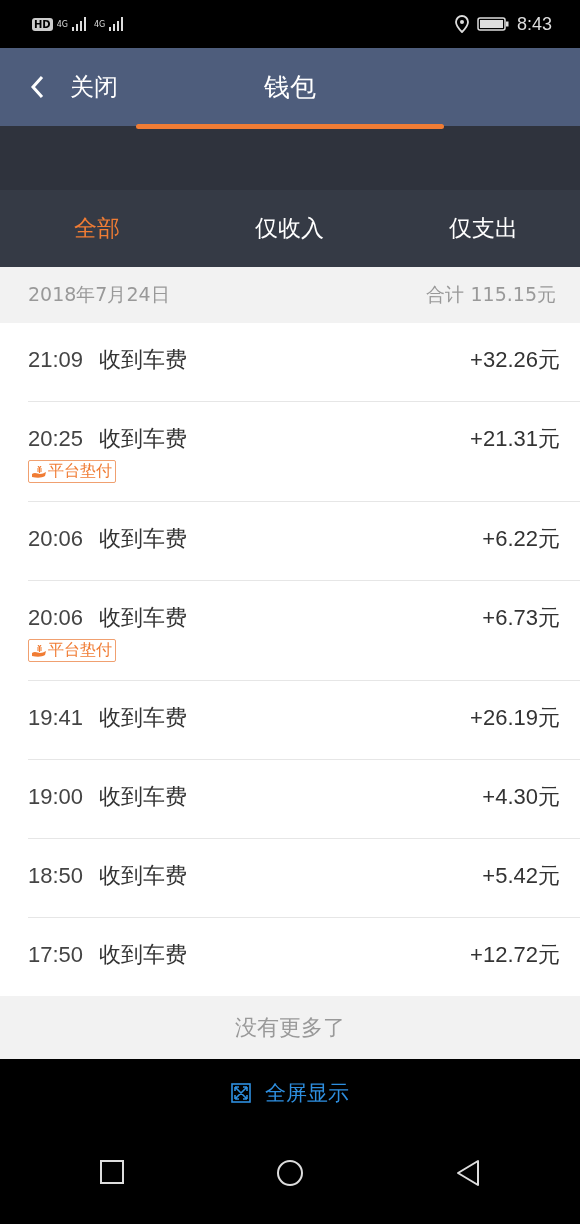  Describe the element at coordinates (37, 87) in the screenshot. I see `back-icon` at that location.